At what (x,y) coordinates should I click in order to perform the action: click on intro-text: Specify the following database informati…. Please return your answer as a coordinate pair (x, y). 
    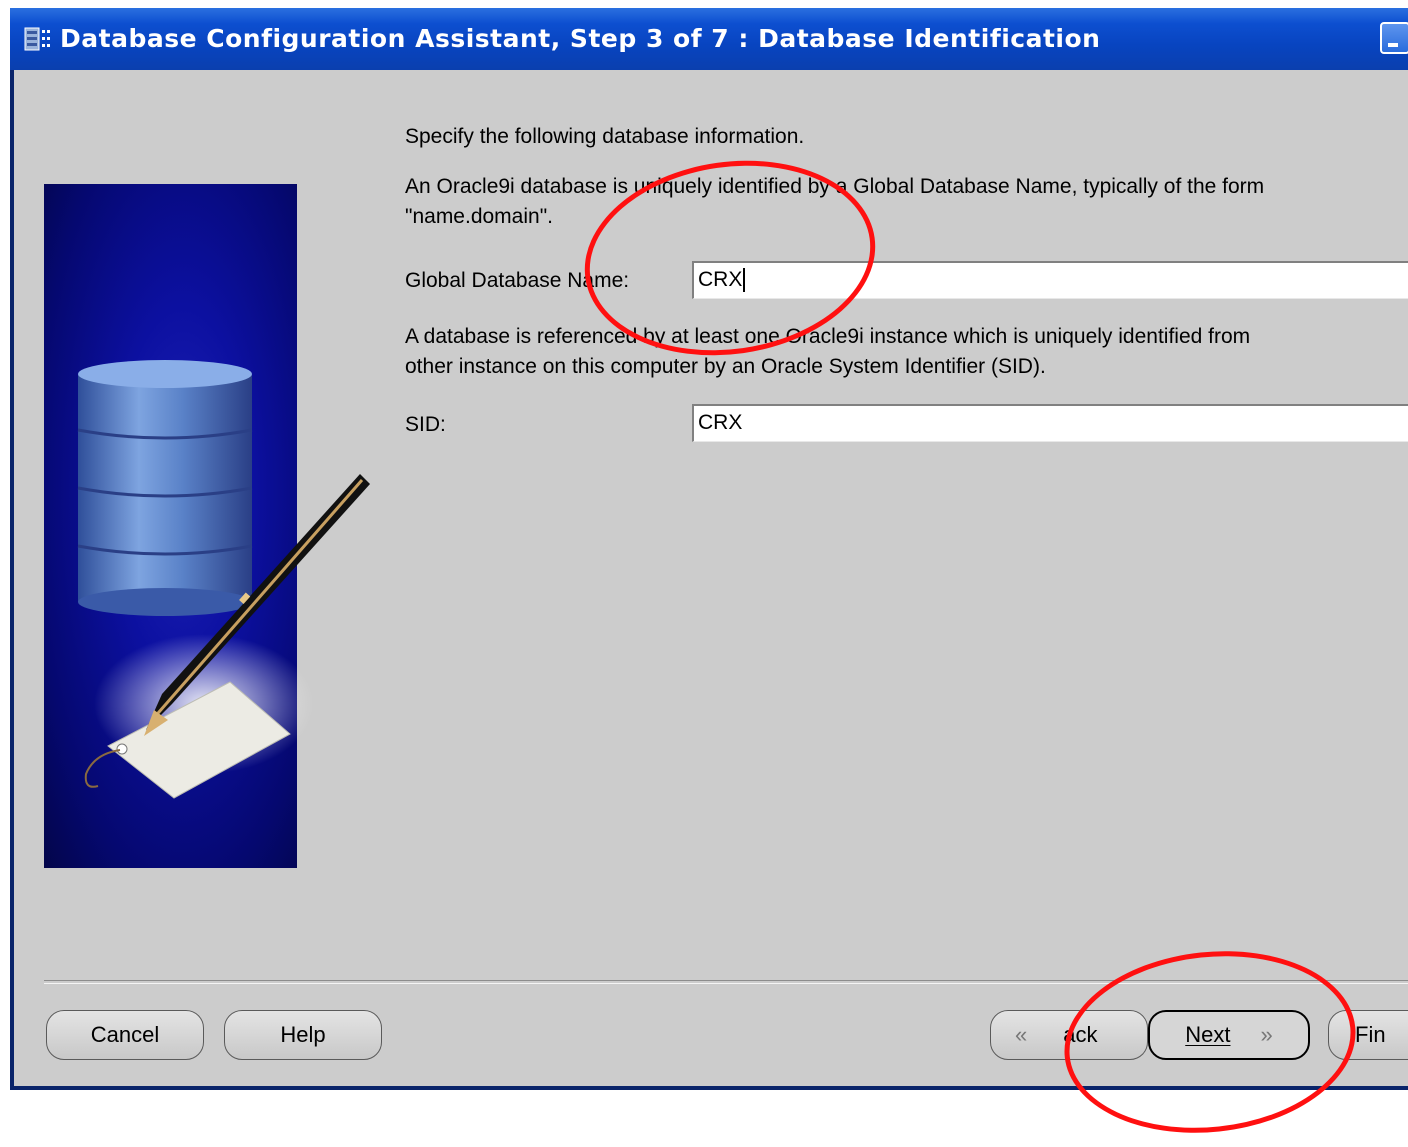
    Looking at the image, I should click on (605, 136).